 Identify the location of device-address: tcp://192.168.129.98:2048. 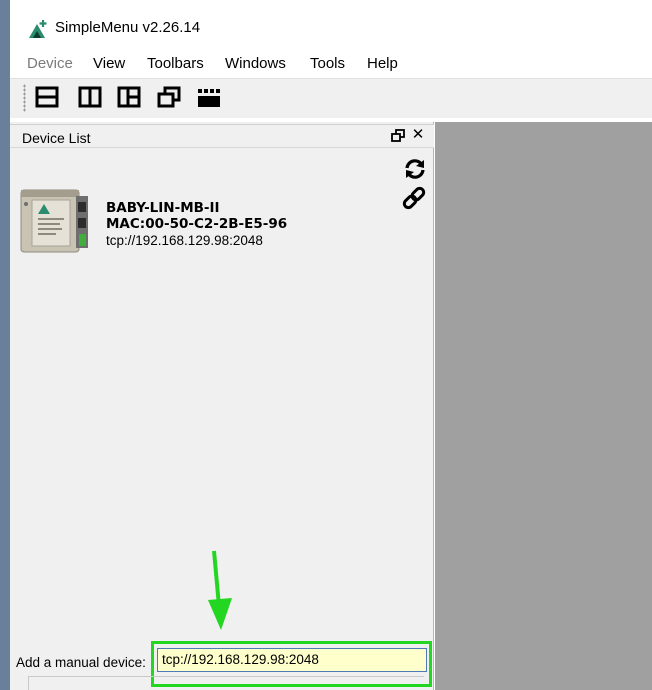
(184, 240).